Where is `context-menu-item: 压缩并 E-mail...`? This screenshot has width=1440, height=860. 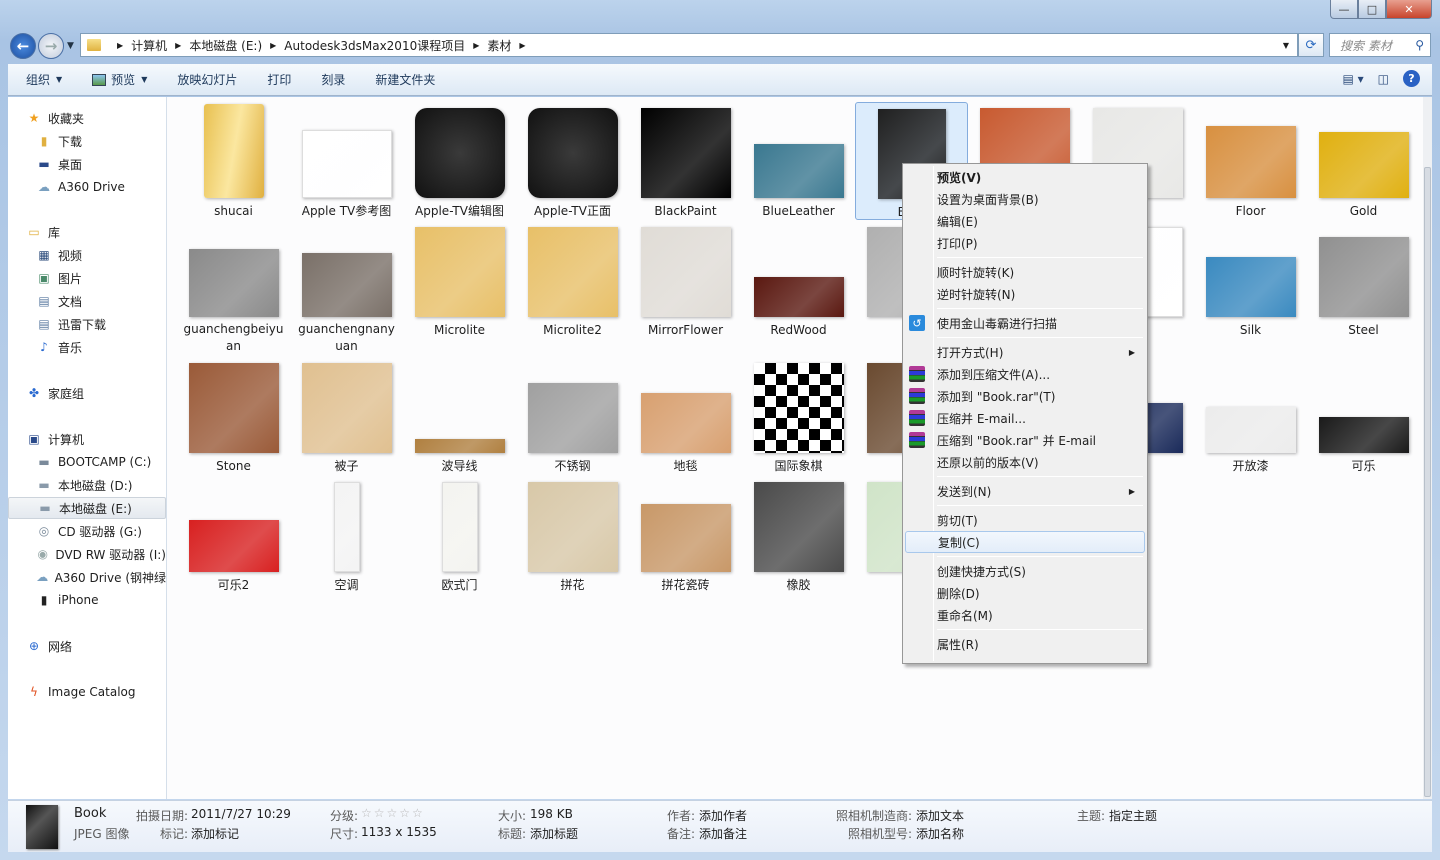 context-menu-item: 压缩并 E-mail... is located at coordinates (1025, 418).